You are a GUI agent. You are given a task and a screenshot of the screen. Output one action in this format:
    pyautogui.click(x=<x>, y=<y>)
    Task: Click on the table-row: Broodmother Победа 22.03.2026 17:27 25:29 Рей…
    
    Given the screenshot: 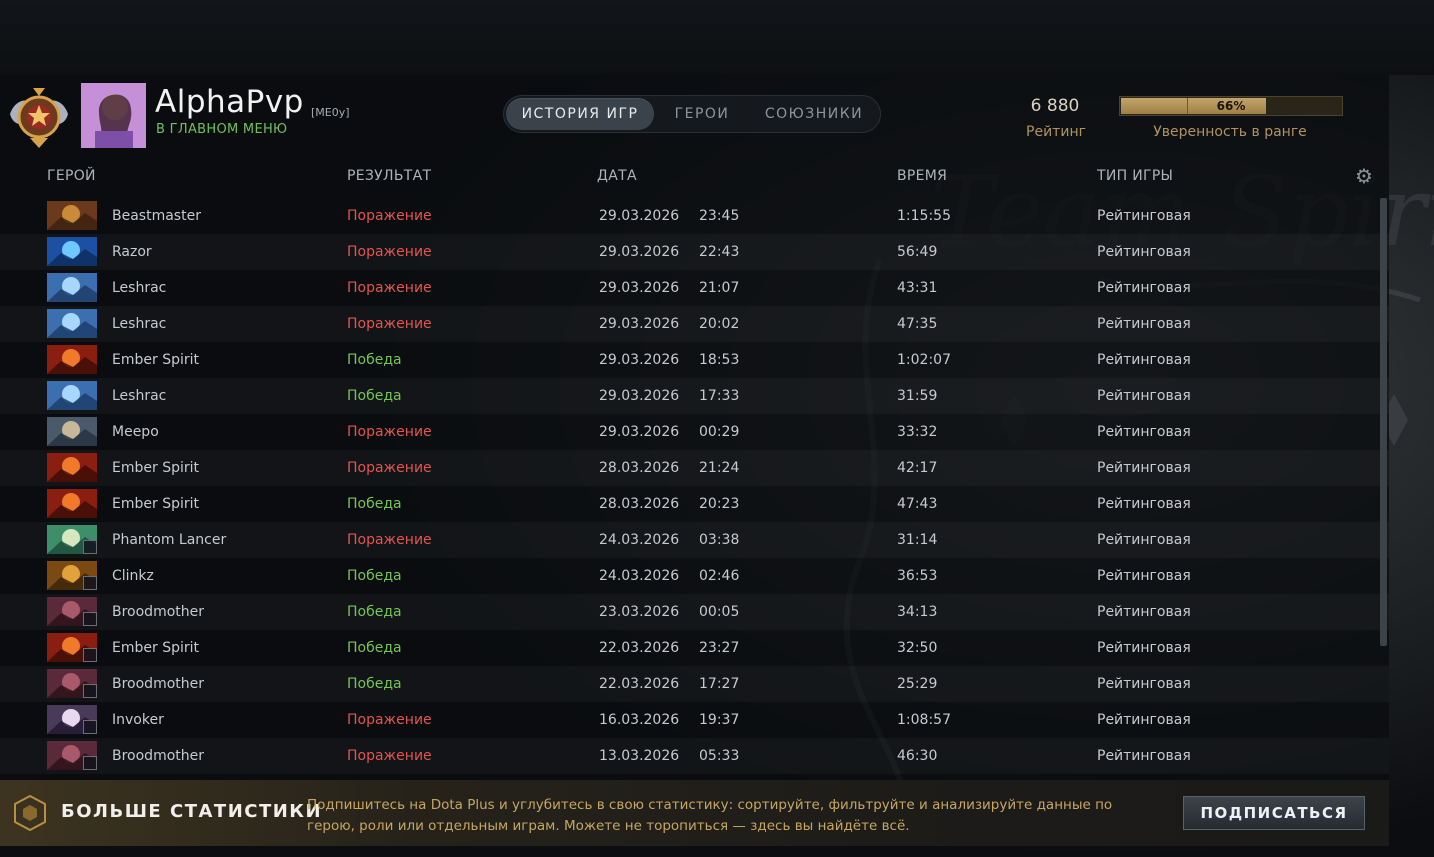 What is the action you would take?
    pyautogui.click(x=694, y=684)
    